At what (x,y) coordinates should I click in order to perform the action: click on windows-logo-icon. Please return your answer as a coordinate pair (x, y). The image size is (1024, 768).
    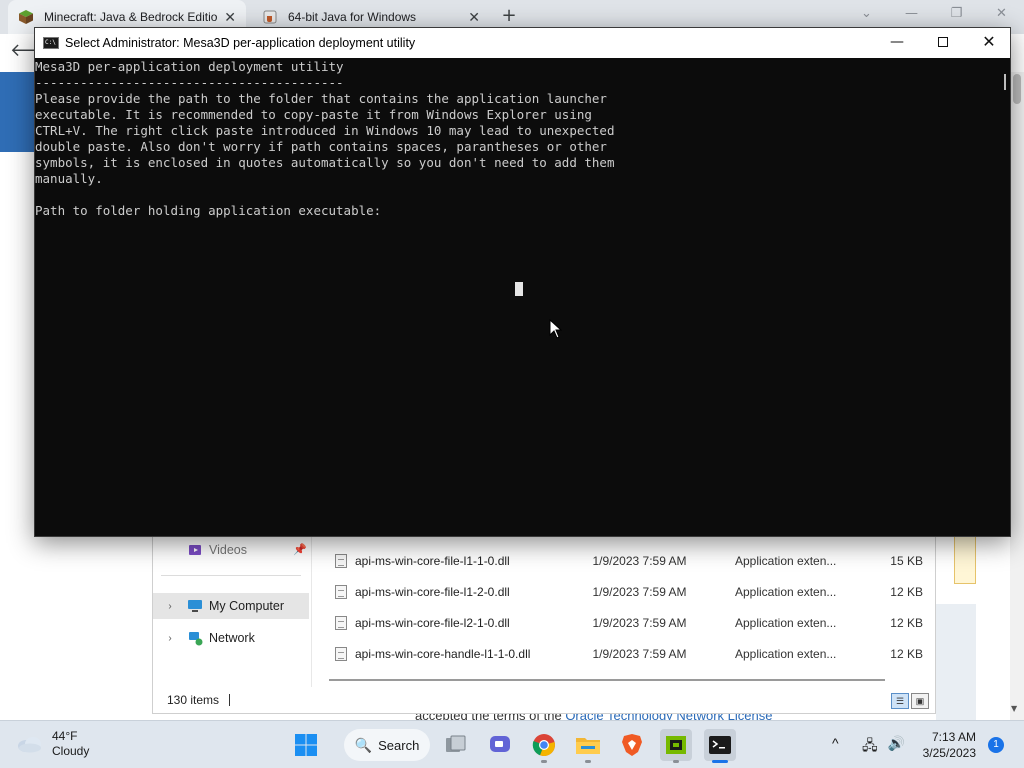
    Looking at the image, I should click on (306, 745).